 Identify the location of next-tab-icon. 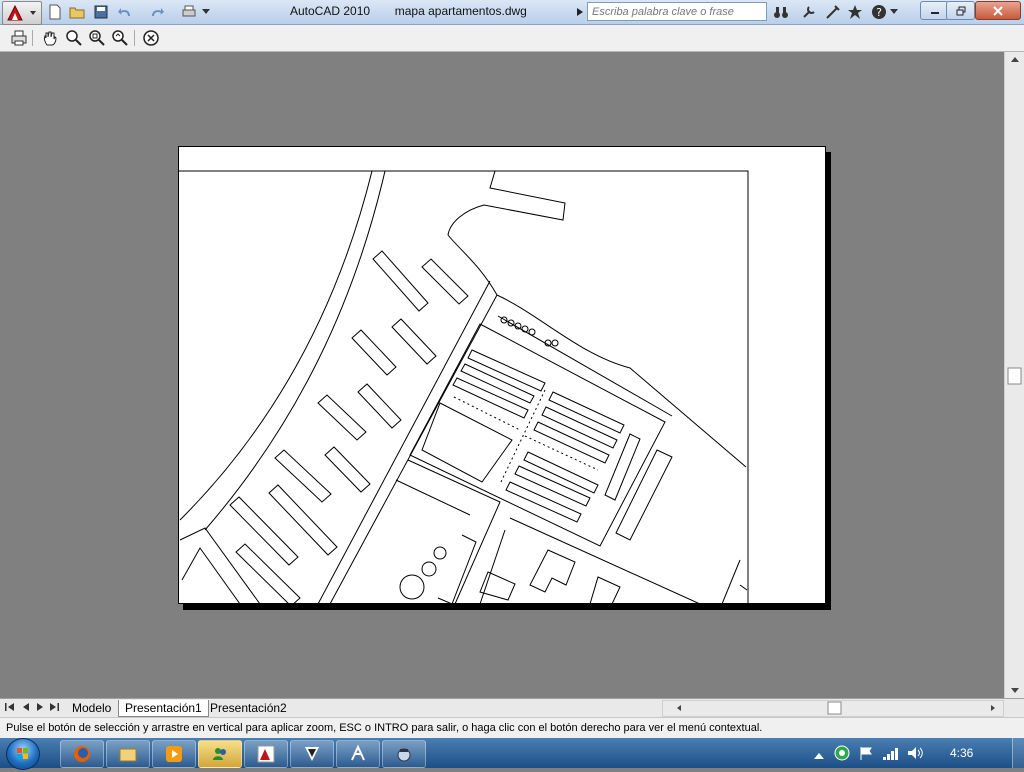
(40, 708).